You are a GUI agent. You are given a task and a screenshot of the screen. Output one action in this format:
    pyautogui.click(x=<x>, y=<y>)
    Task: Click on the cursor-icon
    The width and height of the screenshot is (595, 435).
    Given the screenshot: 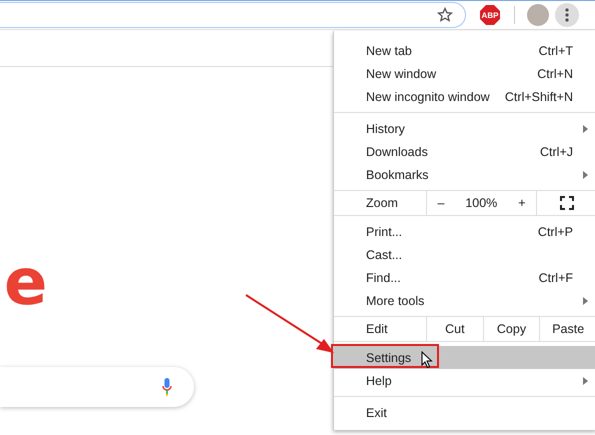 What is the action you would take?
    pyautogui.click(x=427, y=360)
    